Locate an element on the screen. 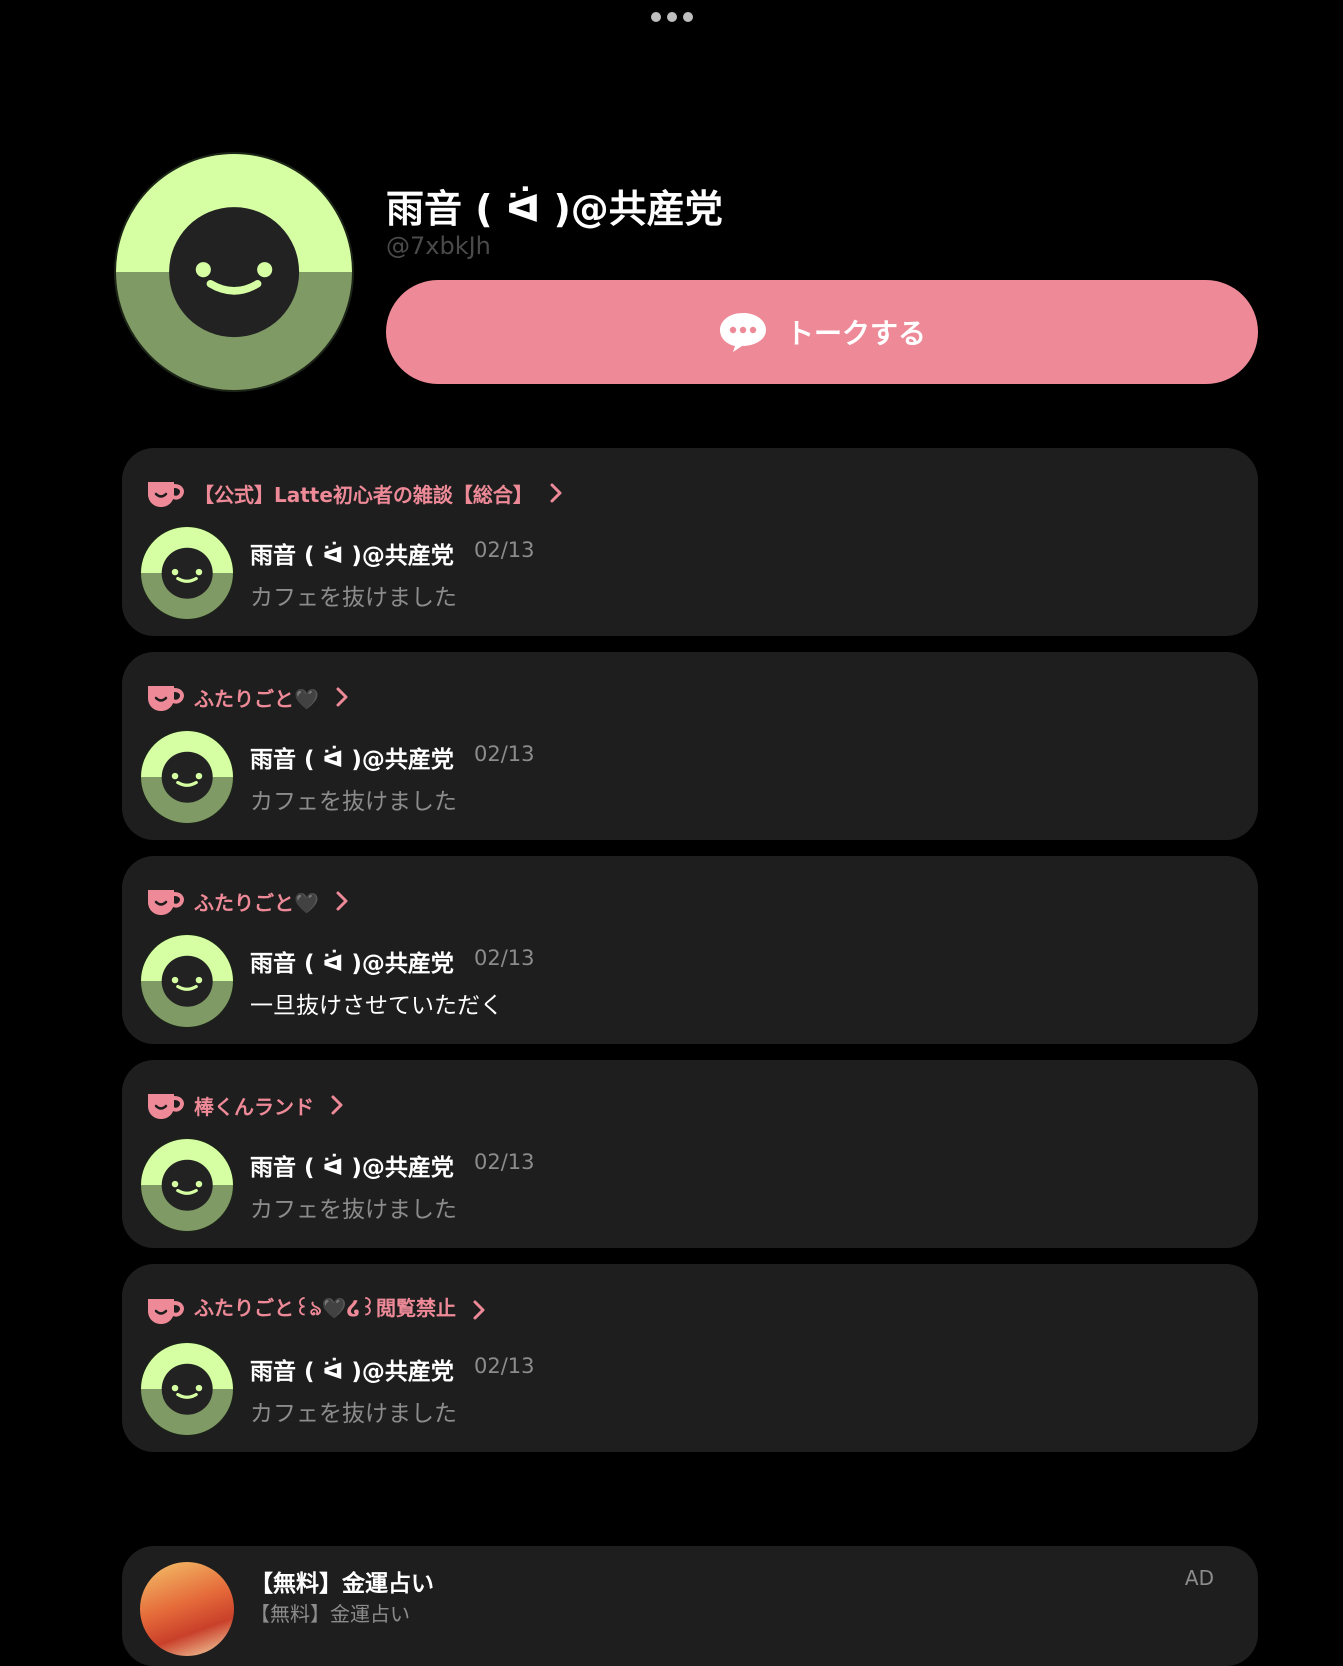 This screenshot has height=1666, width=1343. cafe-name: ふたりごと꒰ঌ🖤໒꒱閲覧禁止 is located at coordinates (325, 1308).